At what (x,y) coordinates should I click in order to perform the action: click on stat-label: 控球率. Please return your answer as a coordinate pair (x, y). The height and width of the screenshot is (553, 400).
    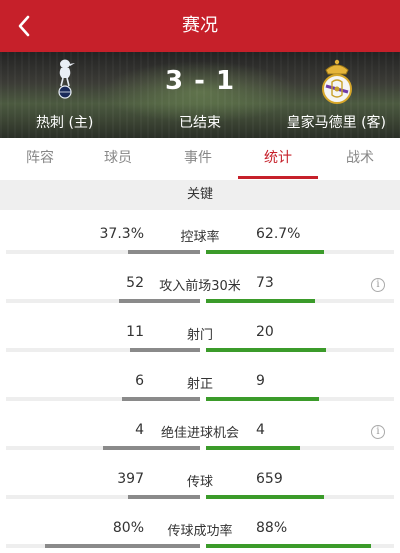
    Looking at the image, I should click on (200, 237).